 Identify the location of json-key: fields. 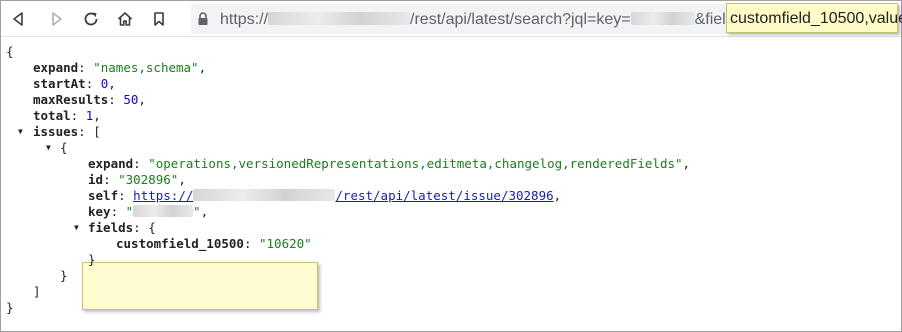
(111, 227).